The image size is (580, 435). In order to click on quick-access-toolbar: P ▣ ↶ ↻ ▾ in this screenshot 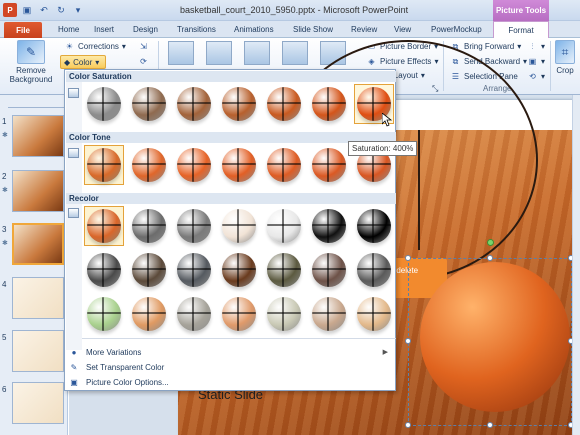, I will do `click(44, 10)`.